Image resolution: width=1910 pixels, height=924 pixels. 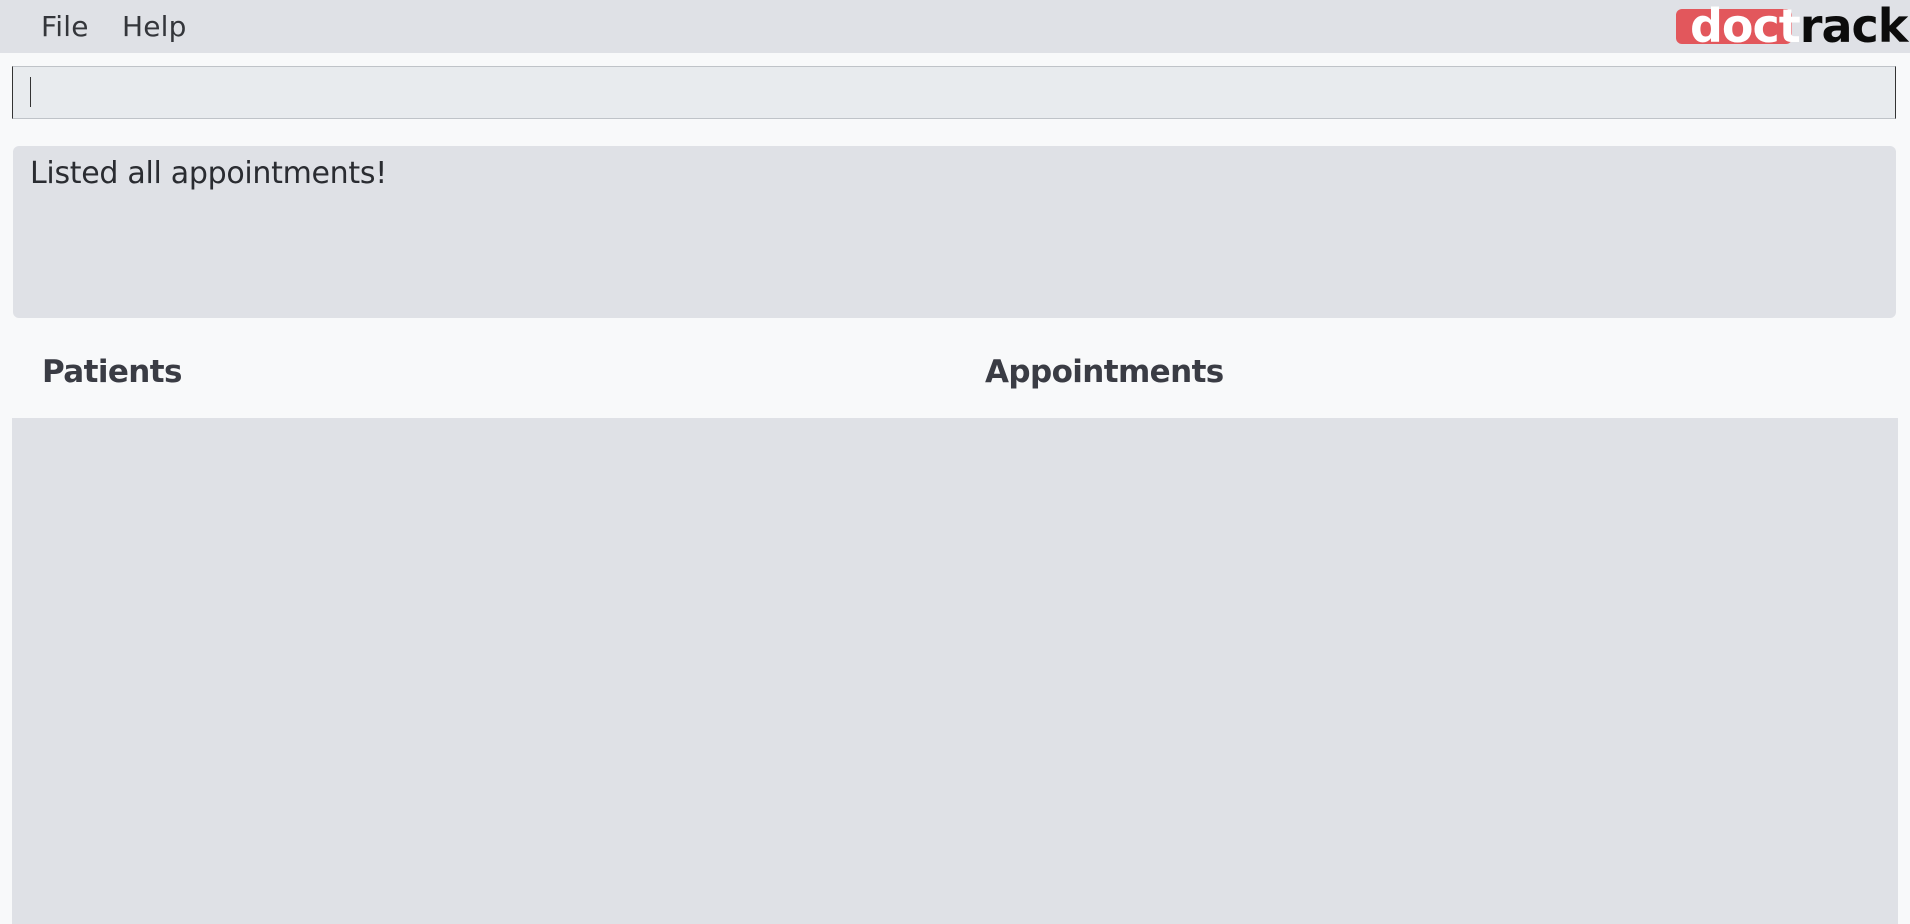 I want to click on menu-file: File, so click(x=65, y=26).